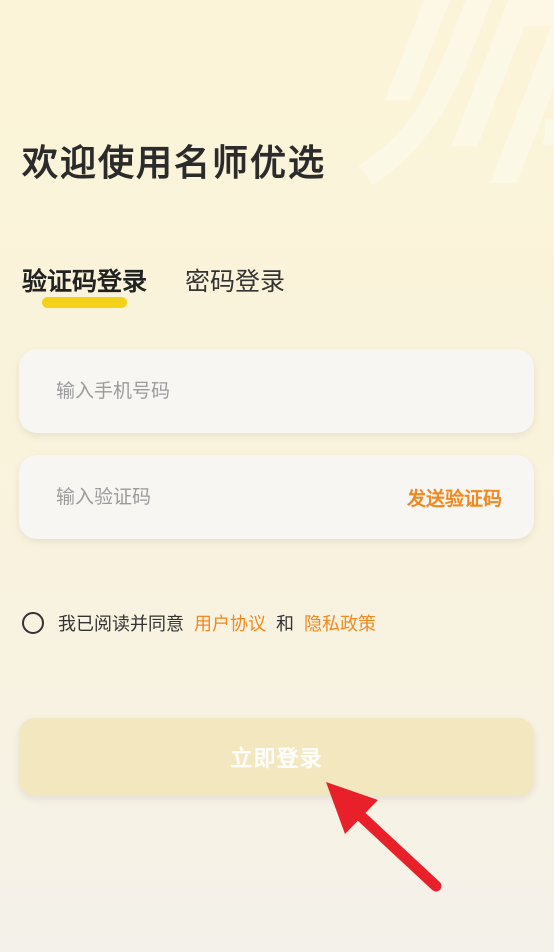  I want to click on agreement-row: 我已阅读并同意 用户协议 和 隐私政策, so click(199, 623).